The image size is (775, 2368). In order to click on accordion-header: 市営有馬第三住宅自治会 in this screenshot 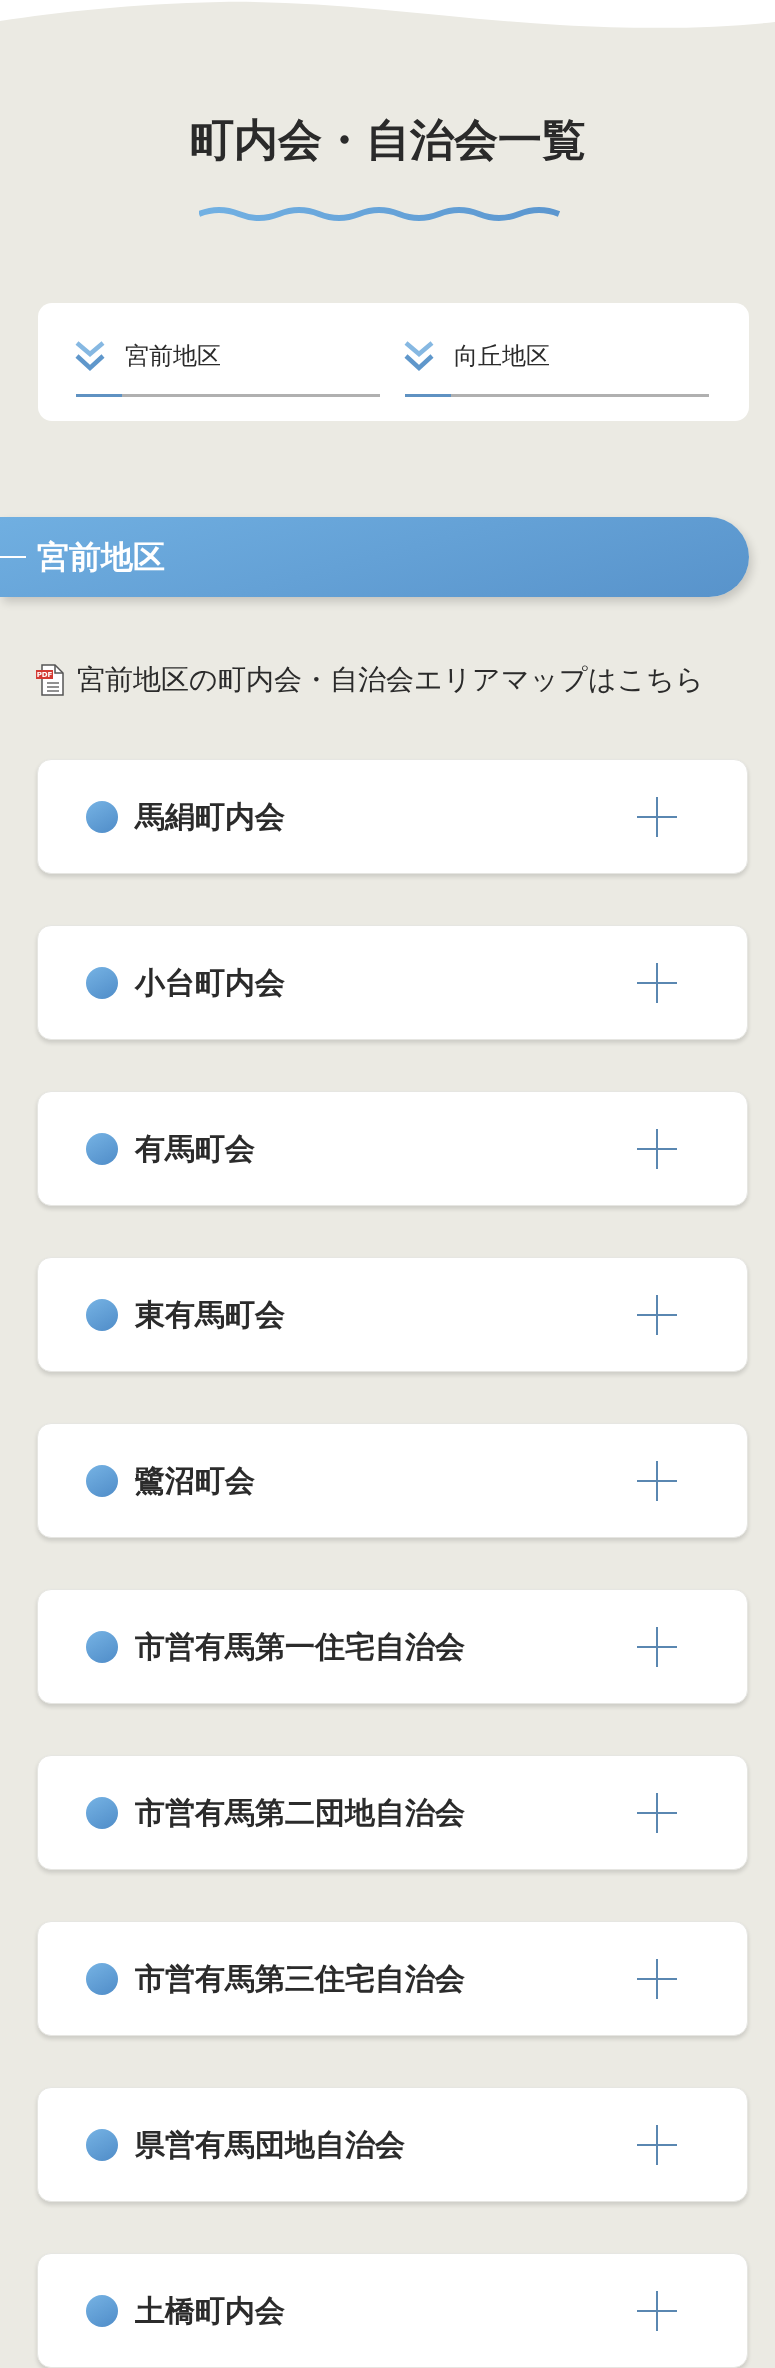, I will do `click(392, 1978)`.